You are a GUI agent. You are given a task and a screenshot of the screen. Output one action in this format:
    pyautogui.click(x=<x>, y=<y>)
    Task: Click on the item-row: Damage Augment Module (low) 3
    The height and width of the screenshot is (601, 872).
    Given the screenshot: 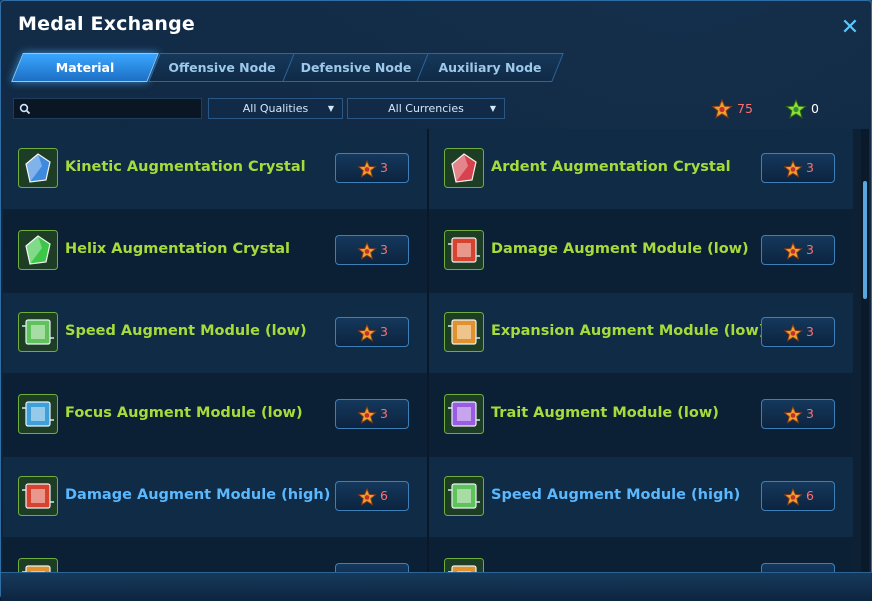 What is the action you would take?
    pyautogui.click(x=641, y=251)
    